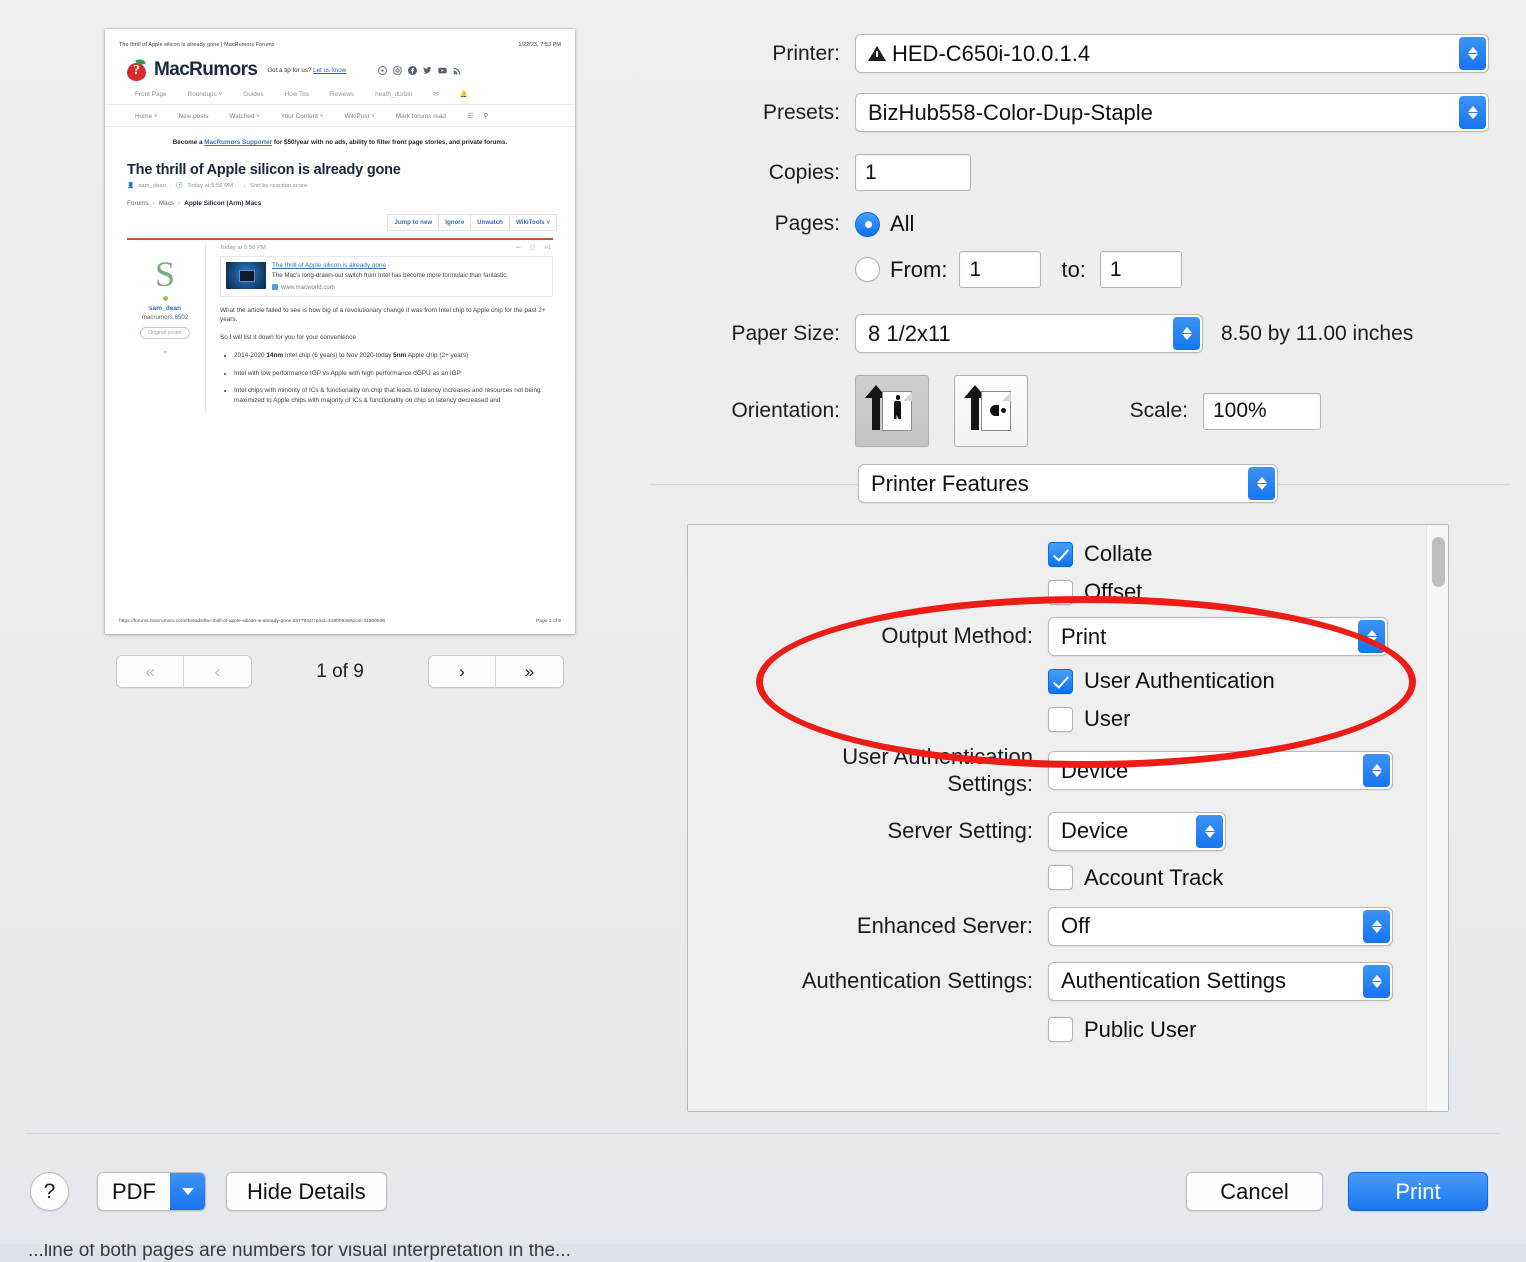  Describe the element at coordinates (1068, 483) in the screenshot. I see `pane-select: Printer Features` at that location.